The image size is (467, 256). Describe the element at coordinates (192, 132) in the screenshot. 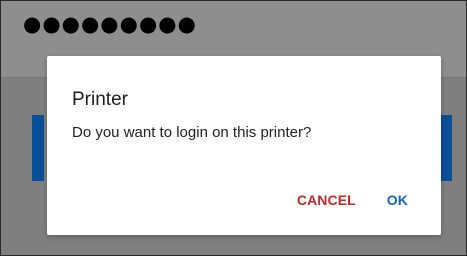

I see `dialog-message: Do you want to login on this printer?` at that location.